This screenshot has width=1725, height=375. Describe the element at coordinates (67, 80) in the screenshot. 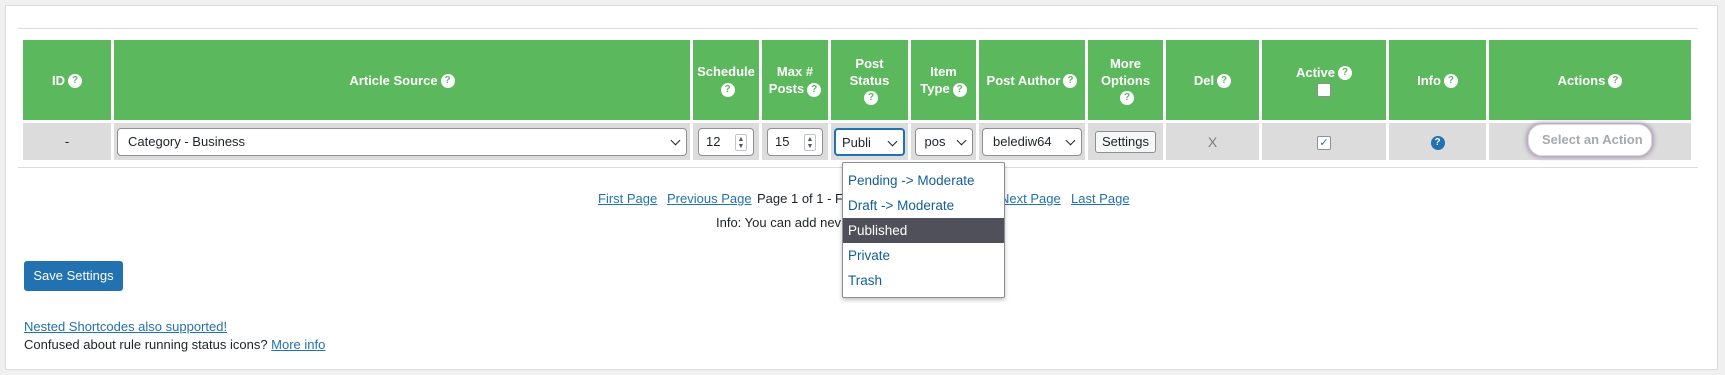

I see `header-id: ID?` at that location.